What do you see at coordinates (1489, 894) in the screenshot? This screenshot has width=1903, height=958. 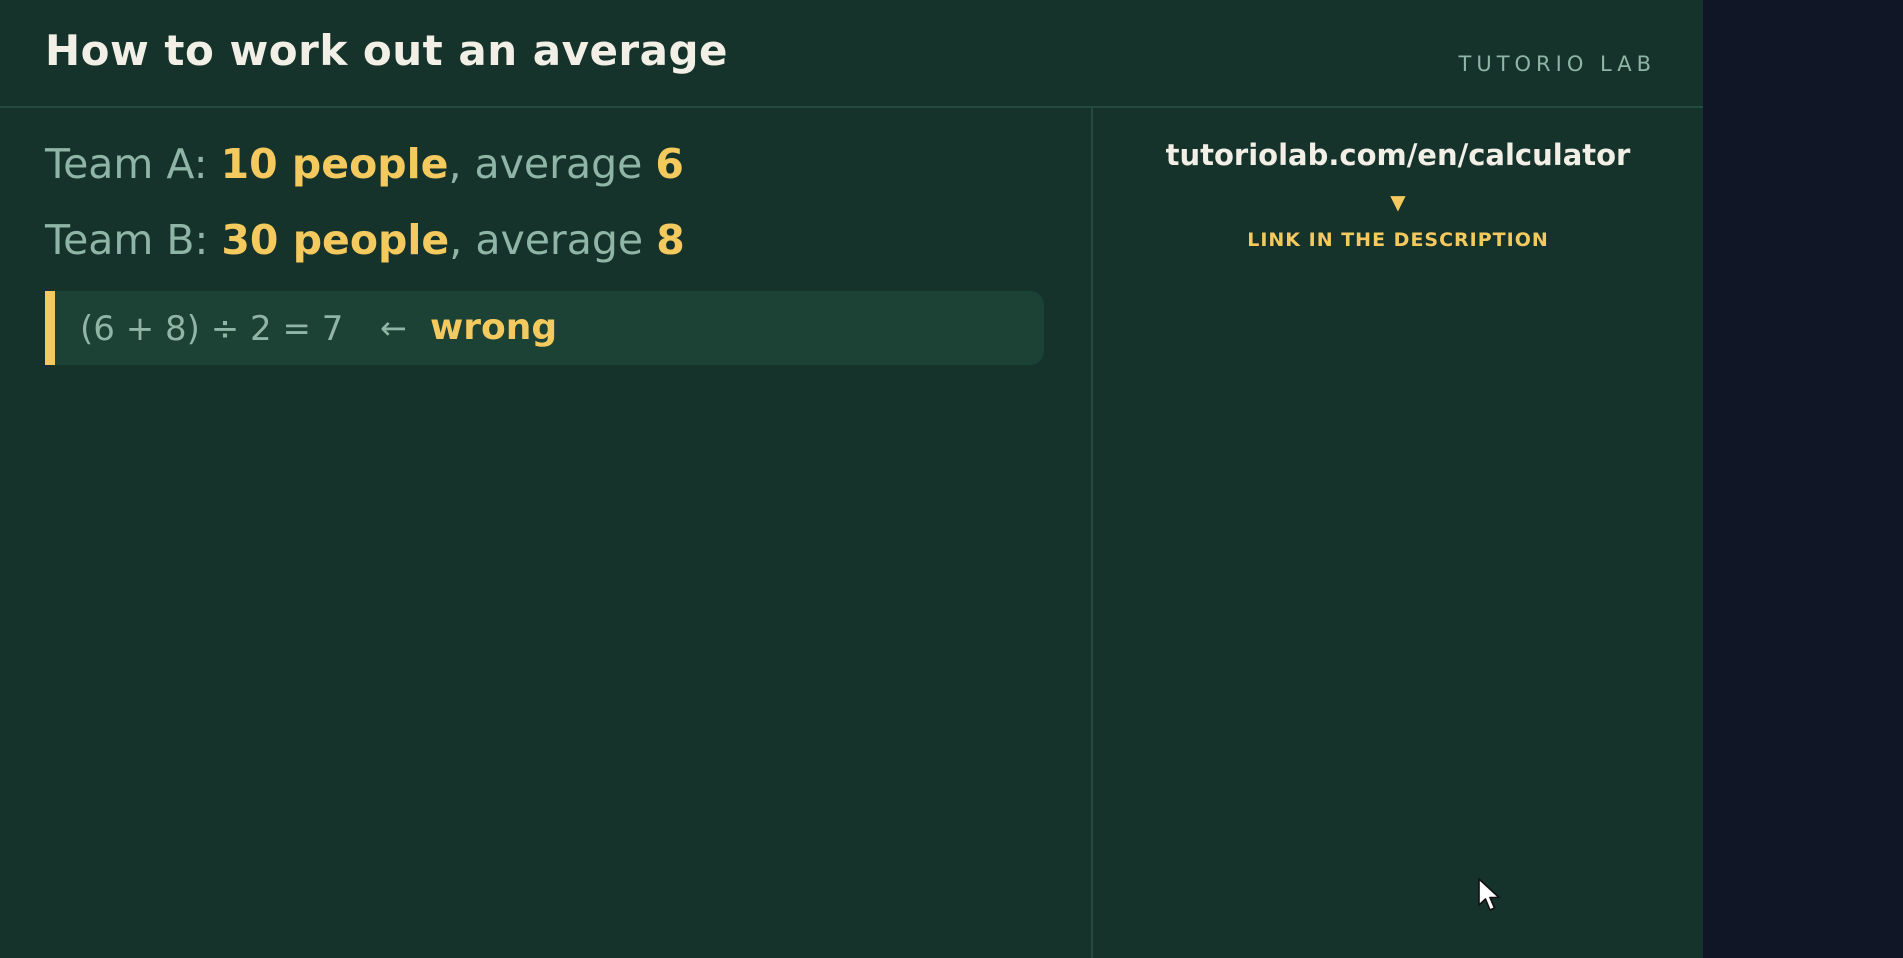 I see `mouse-pointer-icon` at bounding box center [1489, 894].